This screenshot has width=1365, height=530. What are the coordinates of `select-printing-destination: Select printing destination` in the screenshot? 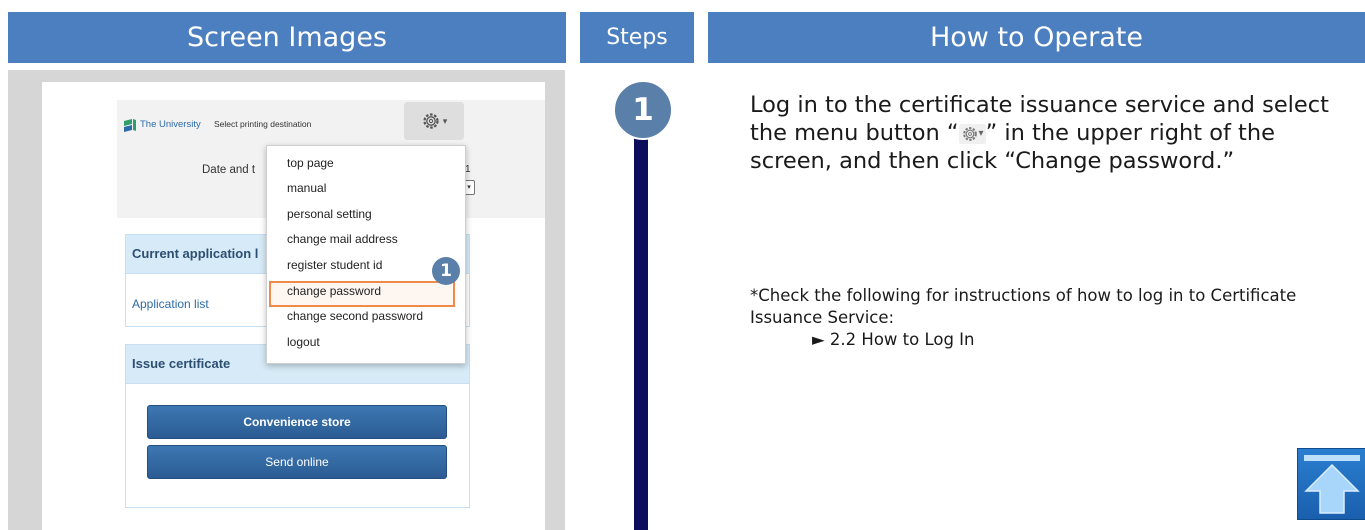 It's located at (262, 124).